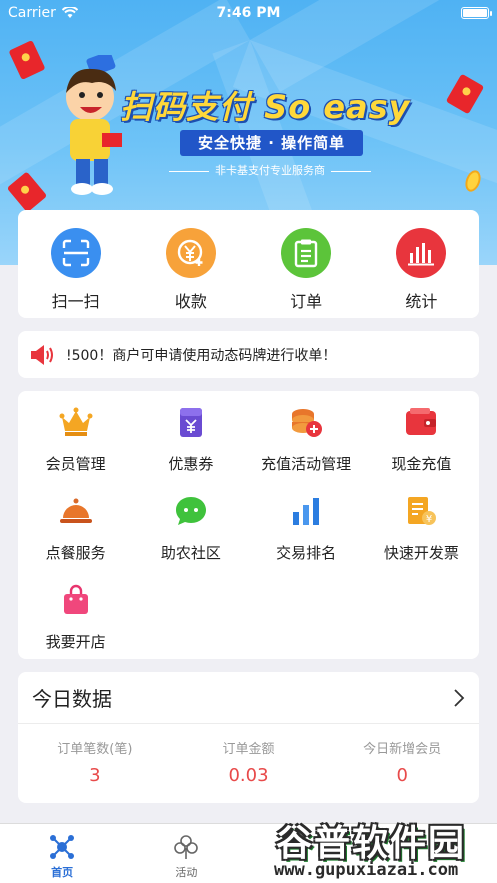  What do you see at coordinates (191, 422) in the screenshot?
I see `coupon-icon` at bounding box center [191, 422].